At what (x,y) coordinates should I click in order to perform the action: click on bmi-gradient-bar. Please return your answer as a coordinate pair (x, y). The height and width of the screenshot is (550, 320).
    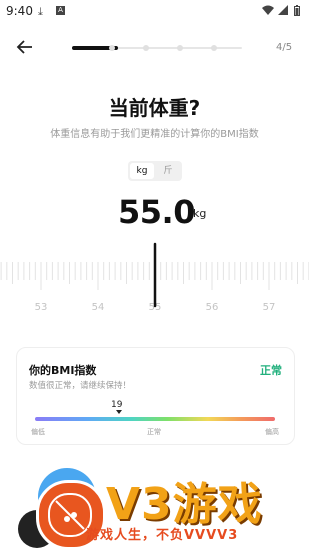
    Looking at the image, I should click on (155, 419).